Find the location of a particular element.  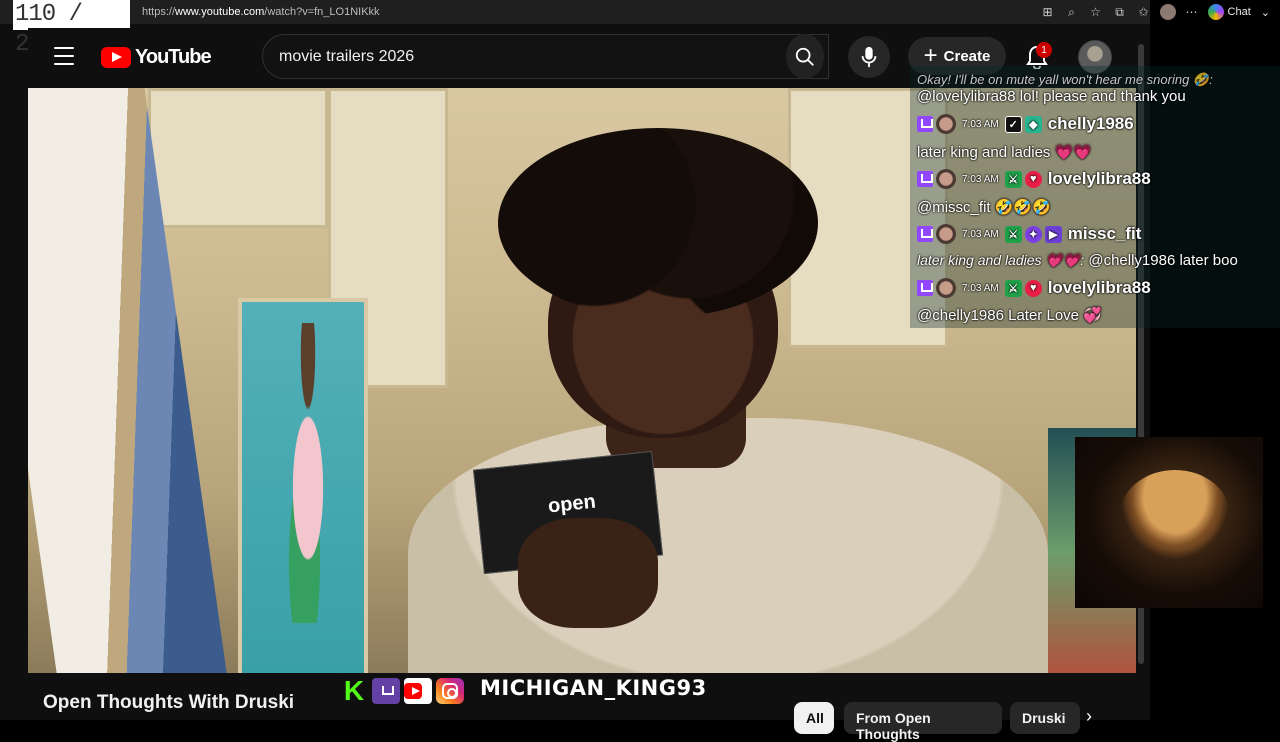

voice-search-button is located at coordinates (869, 57).